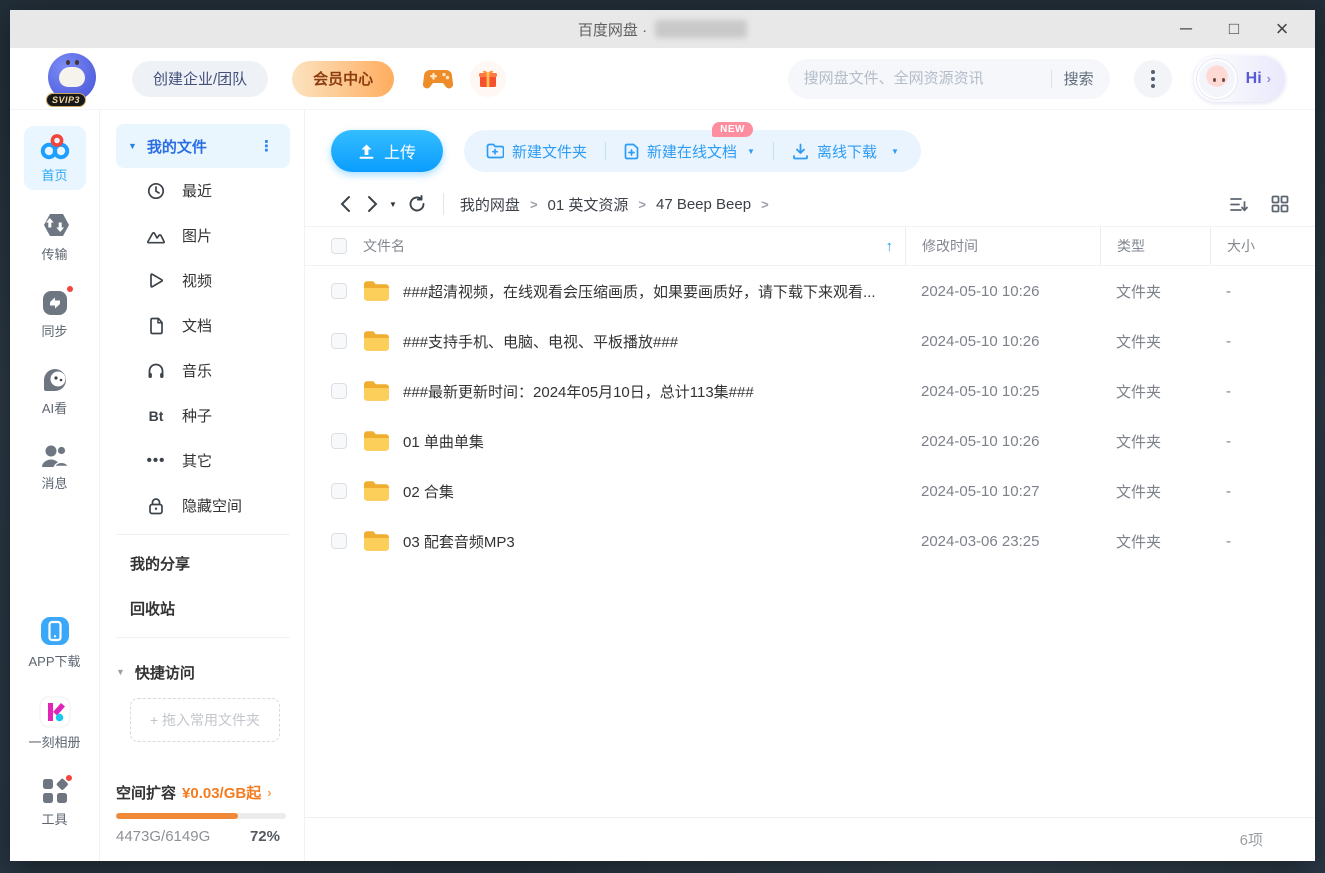 This screenshot has width=1325, height=873. I want to click on album-icon, so click(54, 712).